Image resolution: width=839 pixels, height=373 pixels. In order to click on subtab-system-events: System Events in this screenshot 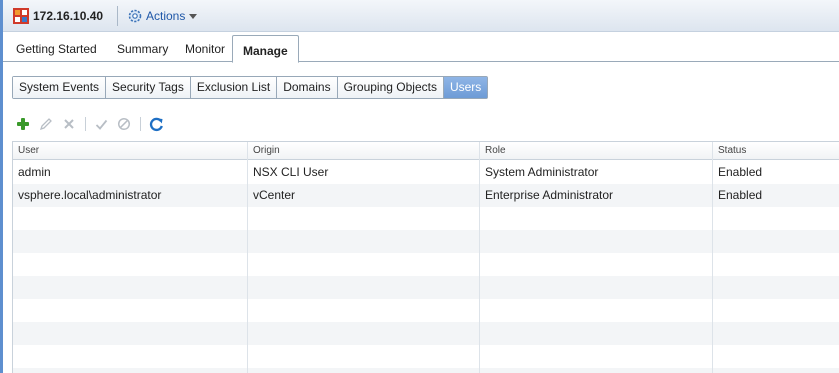, I will do `click(60, 87)`.